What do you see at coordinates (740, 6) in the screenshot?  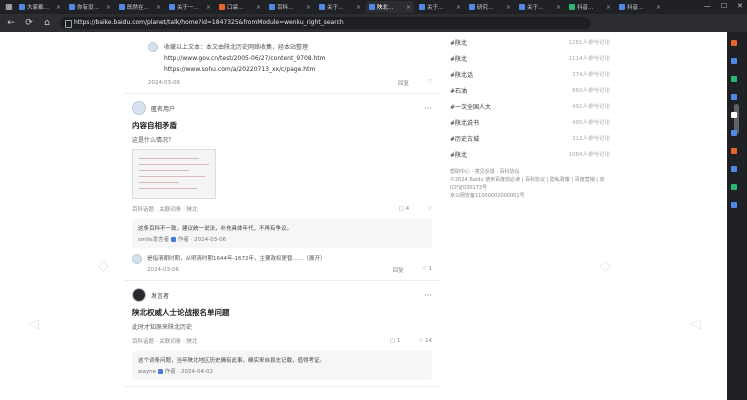 I see `close-window-icon: ✕` at bounding box center [740, 6].